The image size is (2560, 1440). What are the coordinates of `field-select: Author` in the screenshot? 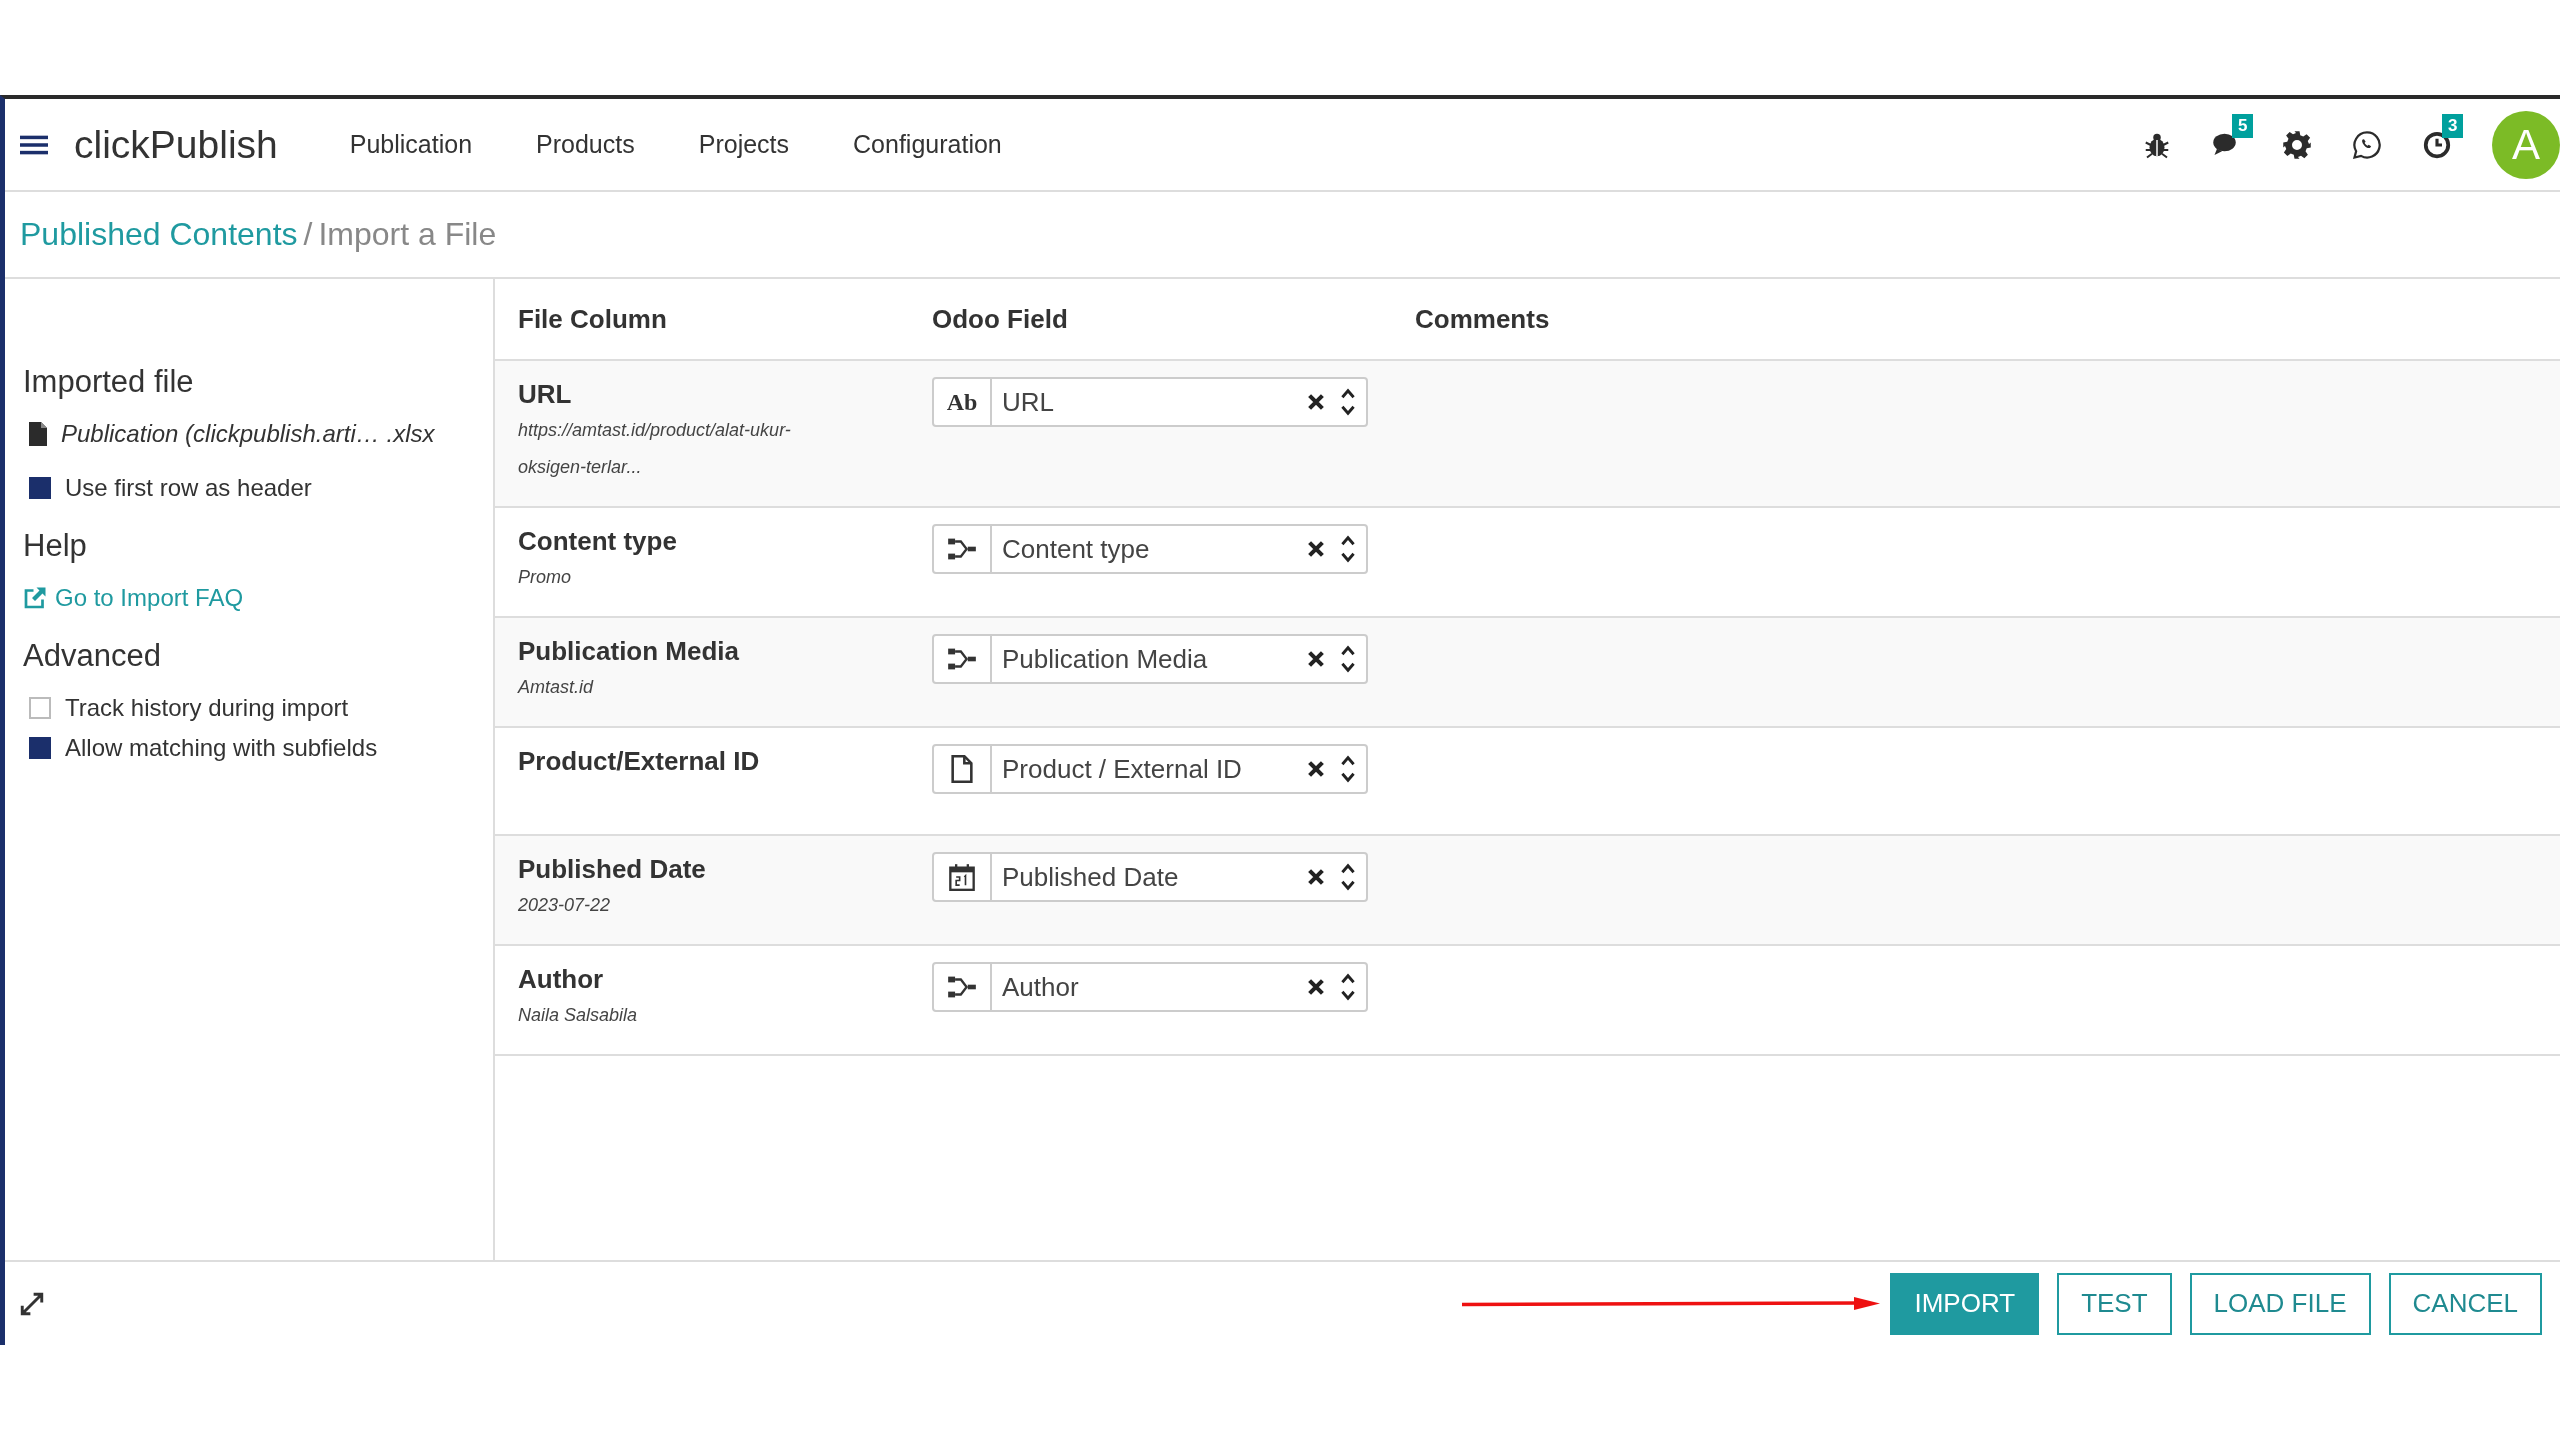 It's located at (1150, 987).